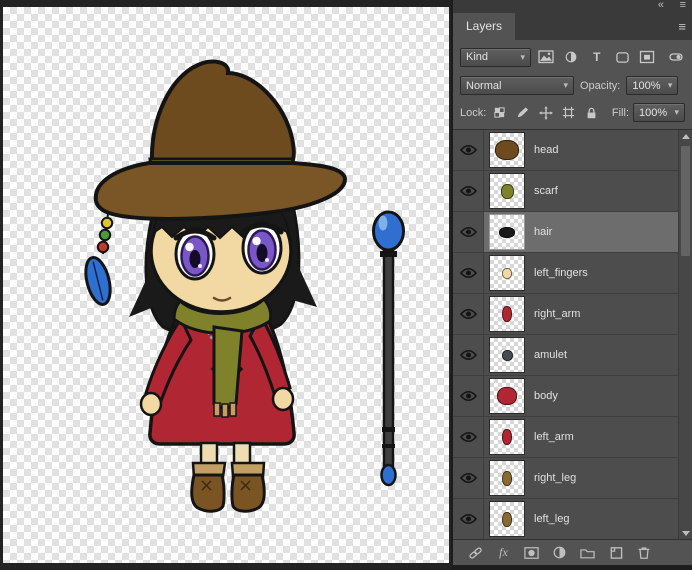 Image resolution: width=692 pixels, height=570 pixels. Describe the element at coordinates (572, 567) in the screenshot. I see `panel-bottom-strip` at that location.